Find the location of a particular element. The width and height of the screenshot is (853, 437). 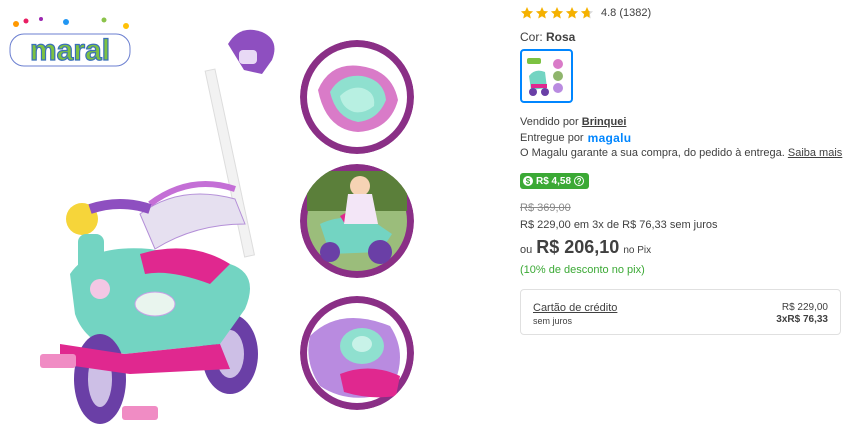

rating-stars is located at coordinates (557, 13).